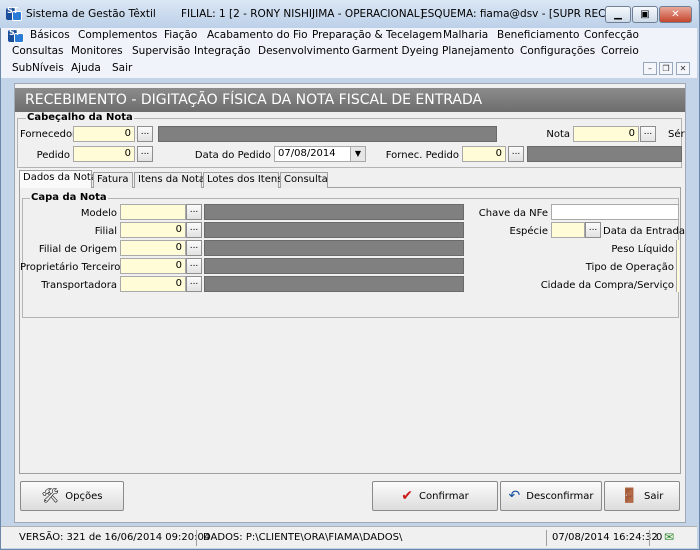 The image size is (700, 550). What do you see at coordinates (16, 36) in the screenshot?
I see `menu-logo-icon: ST` at bounding box center [16, 36].